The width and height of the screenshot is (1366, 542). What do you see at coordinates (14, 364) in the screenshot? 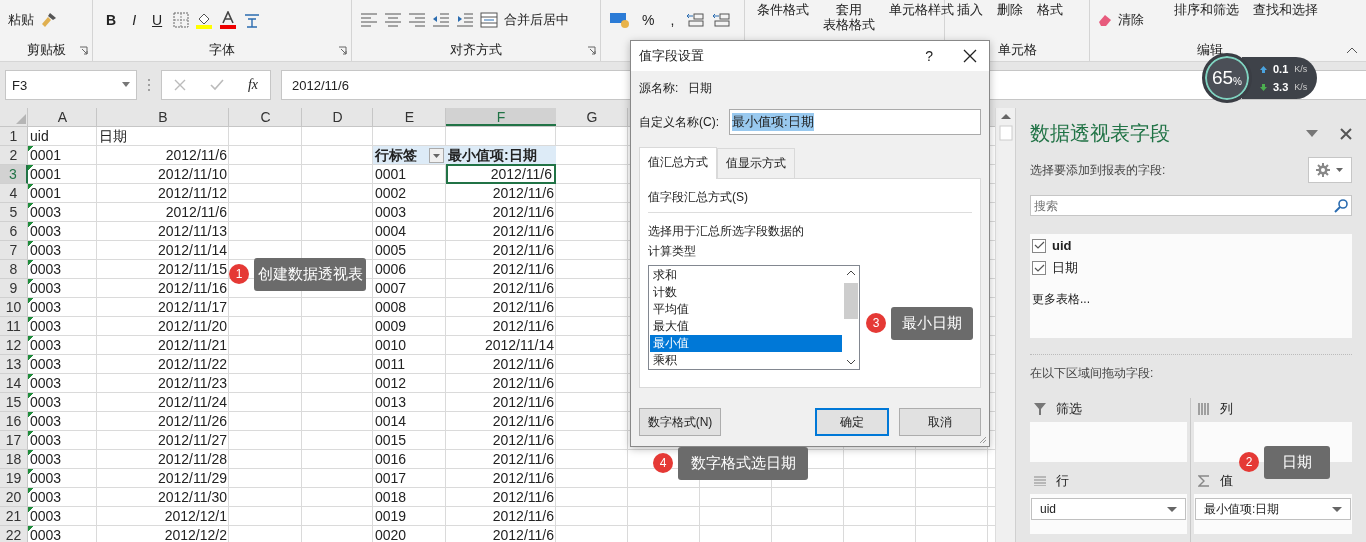
I see `row-header: 13` at bounding box center [14, 364].